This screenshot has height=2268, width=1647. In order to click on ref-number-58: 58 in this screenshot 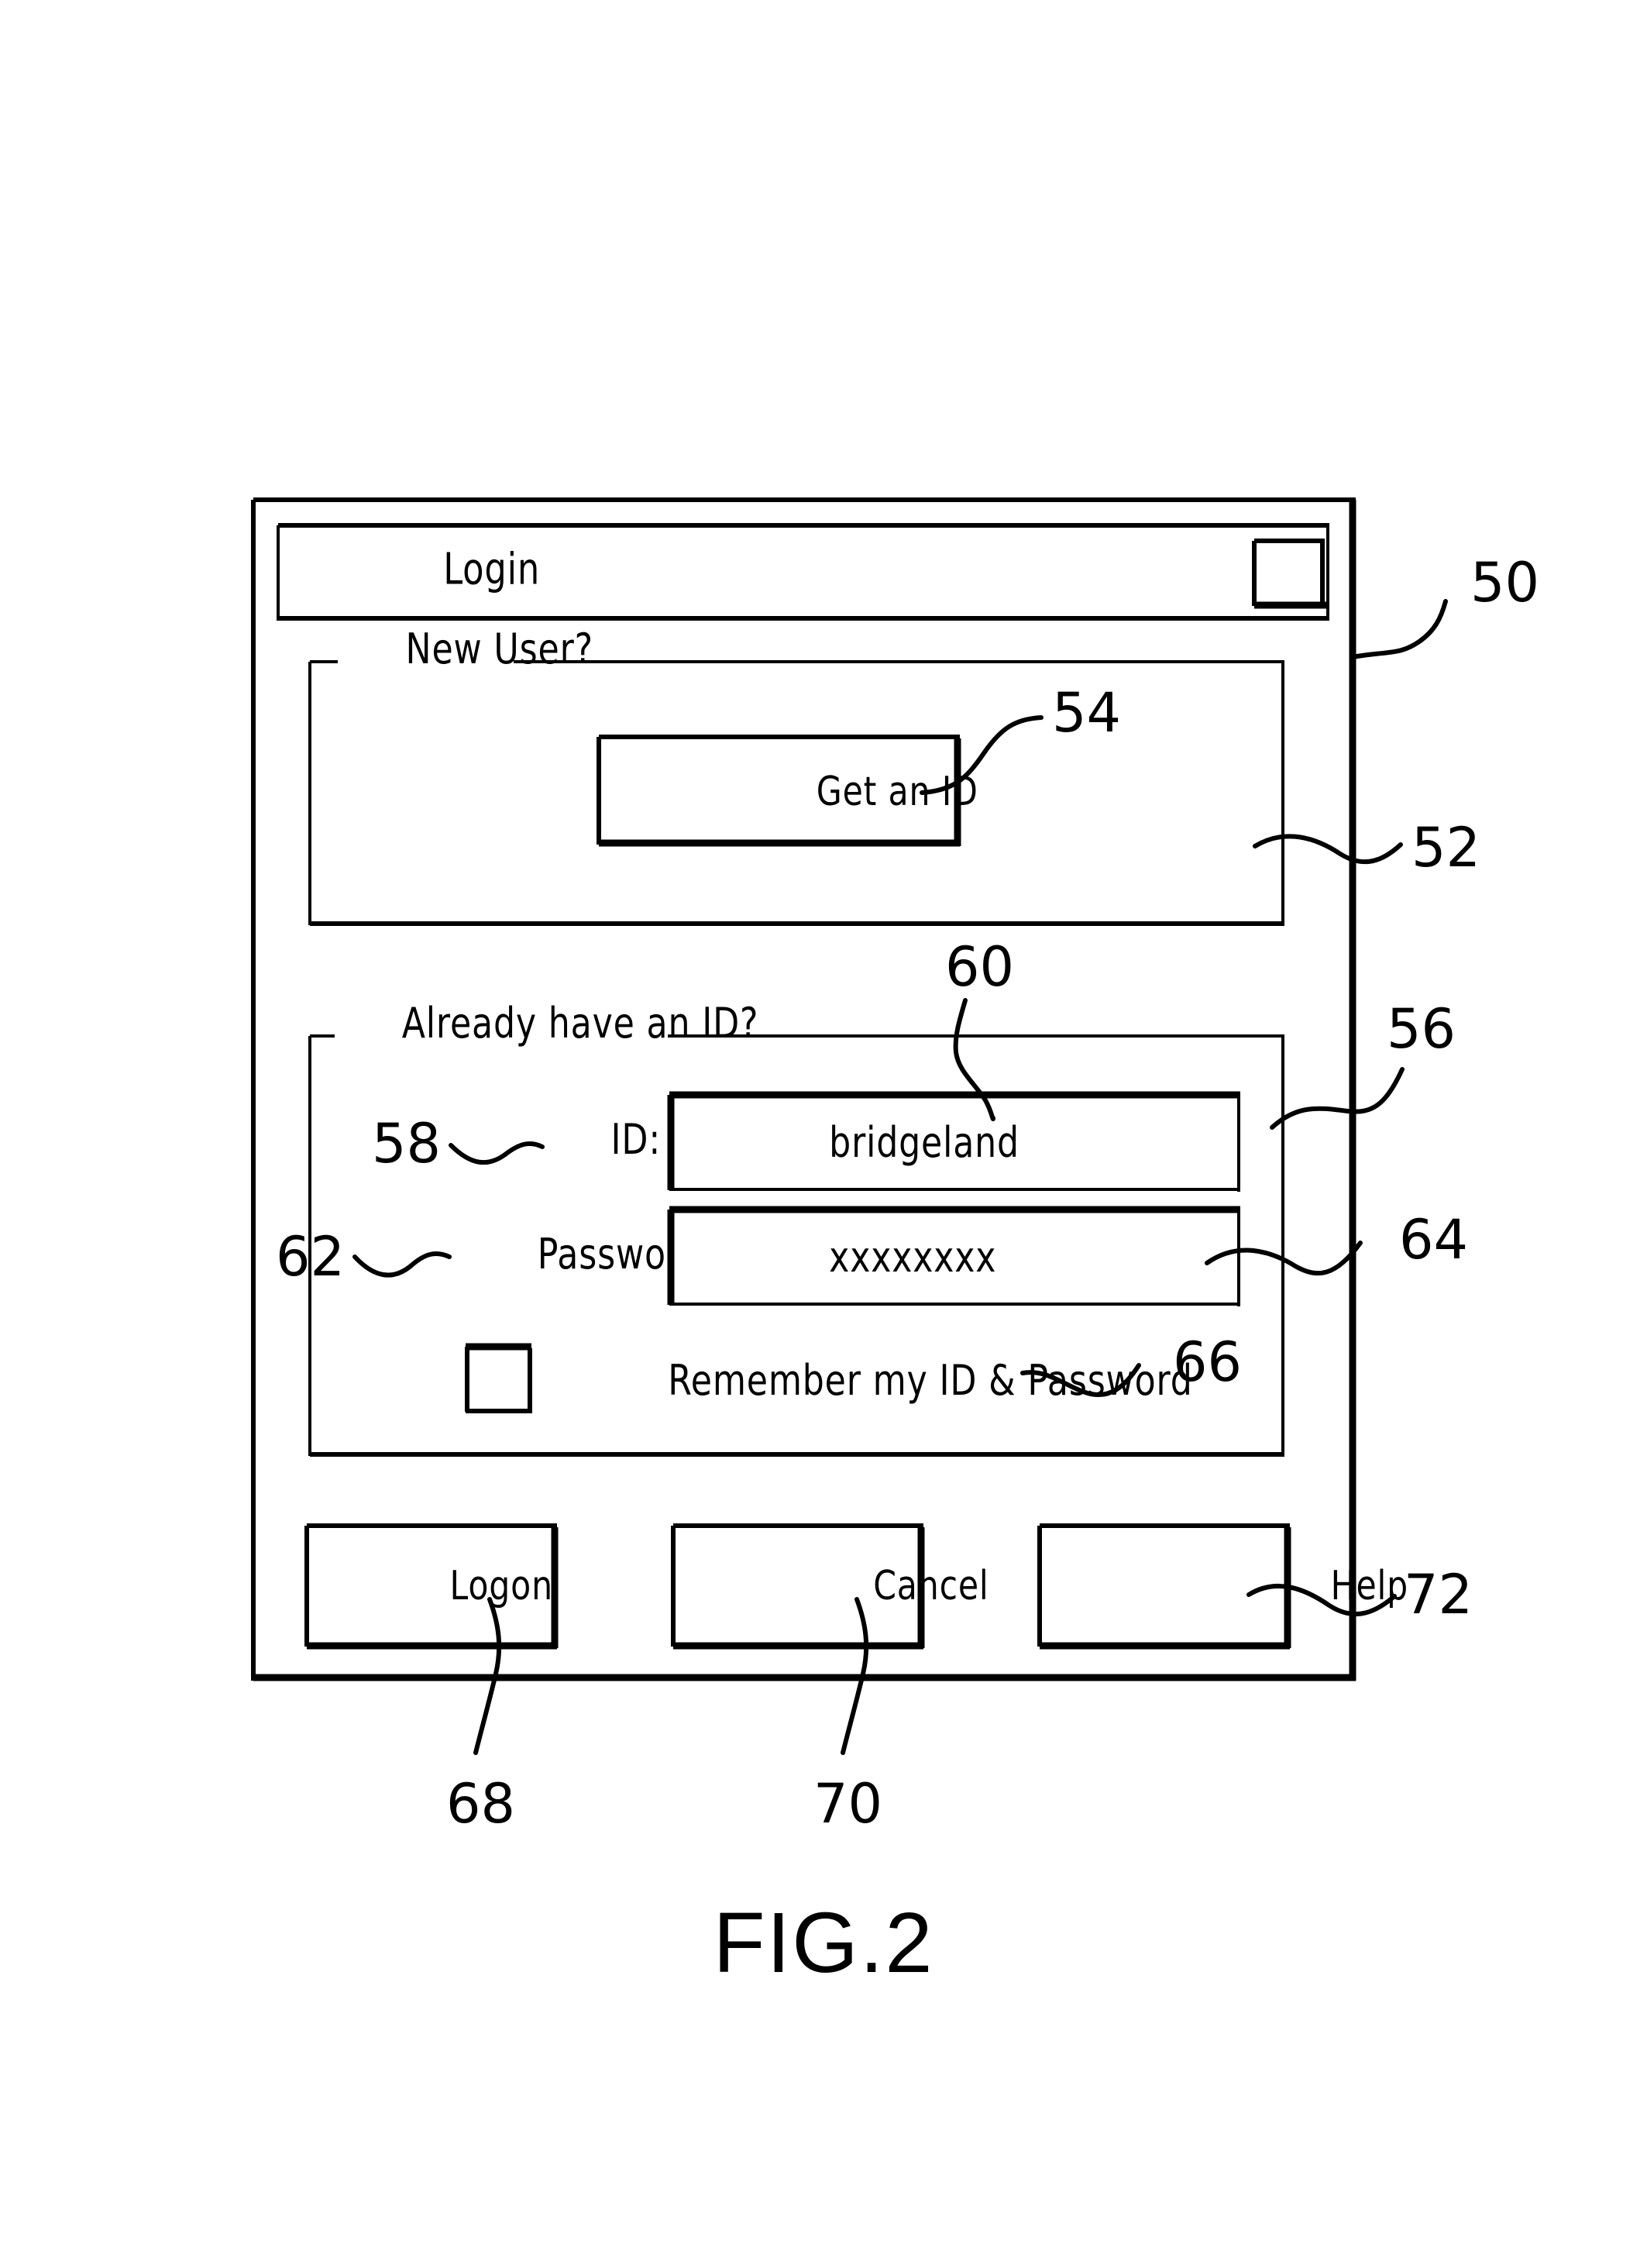, I will do `click(406, 1144)`.